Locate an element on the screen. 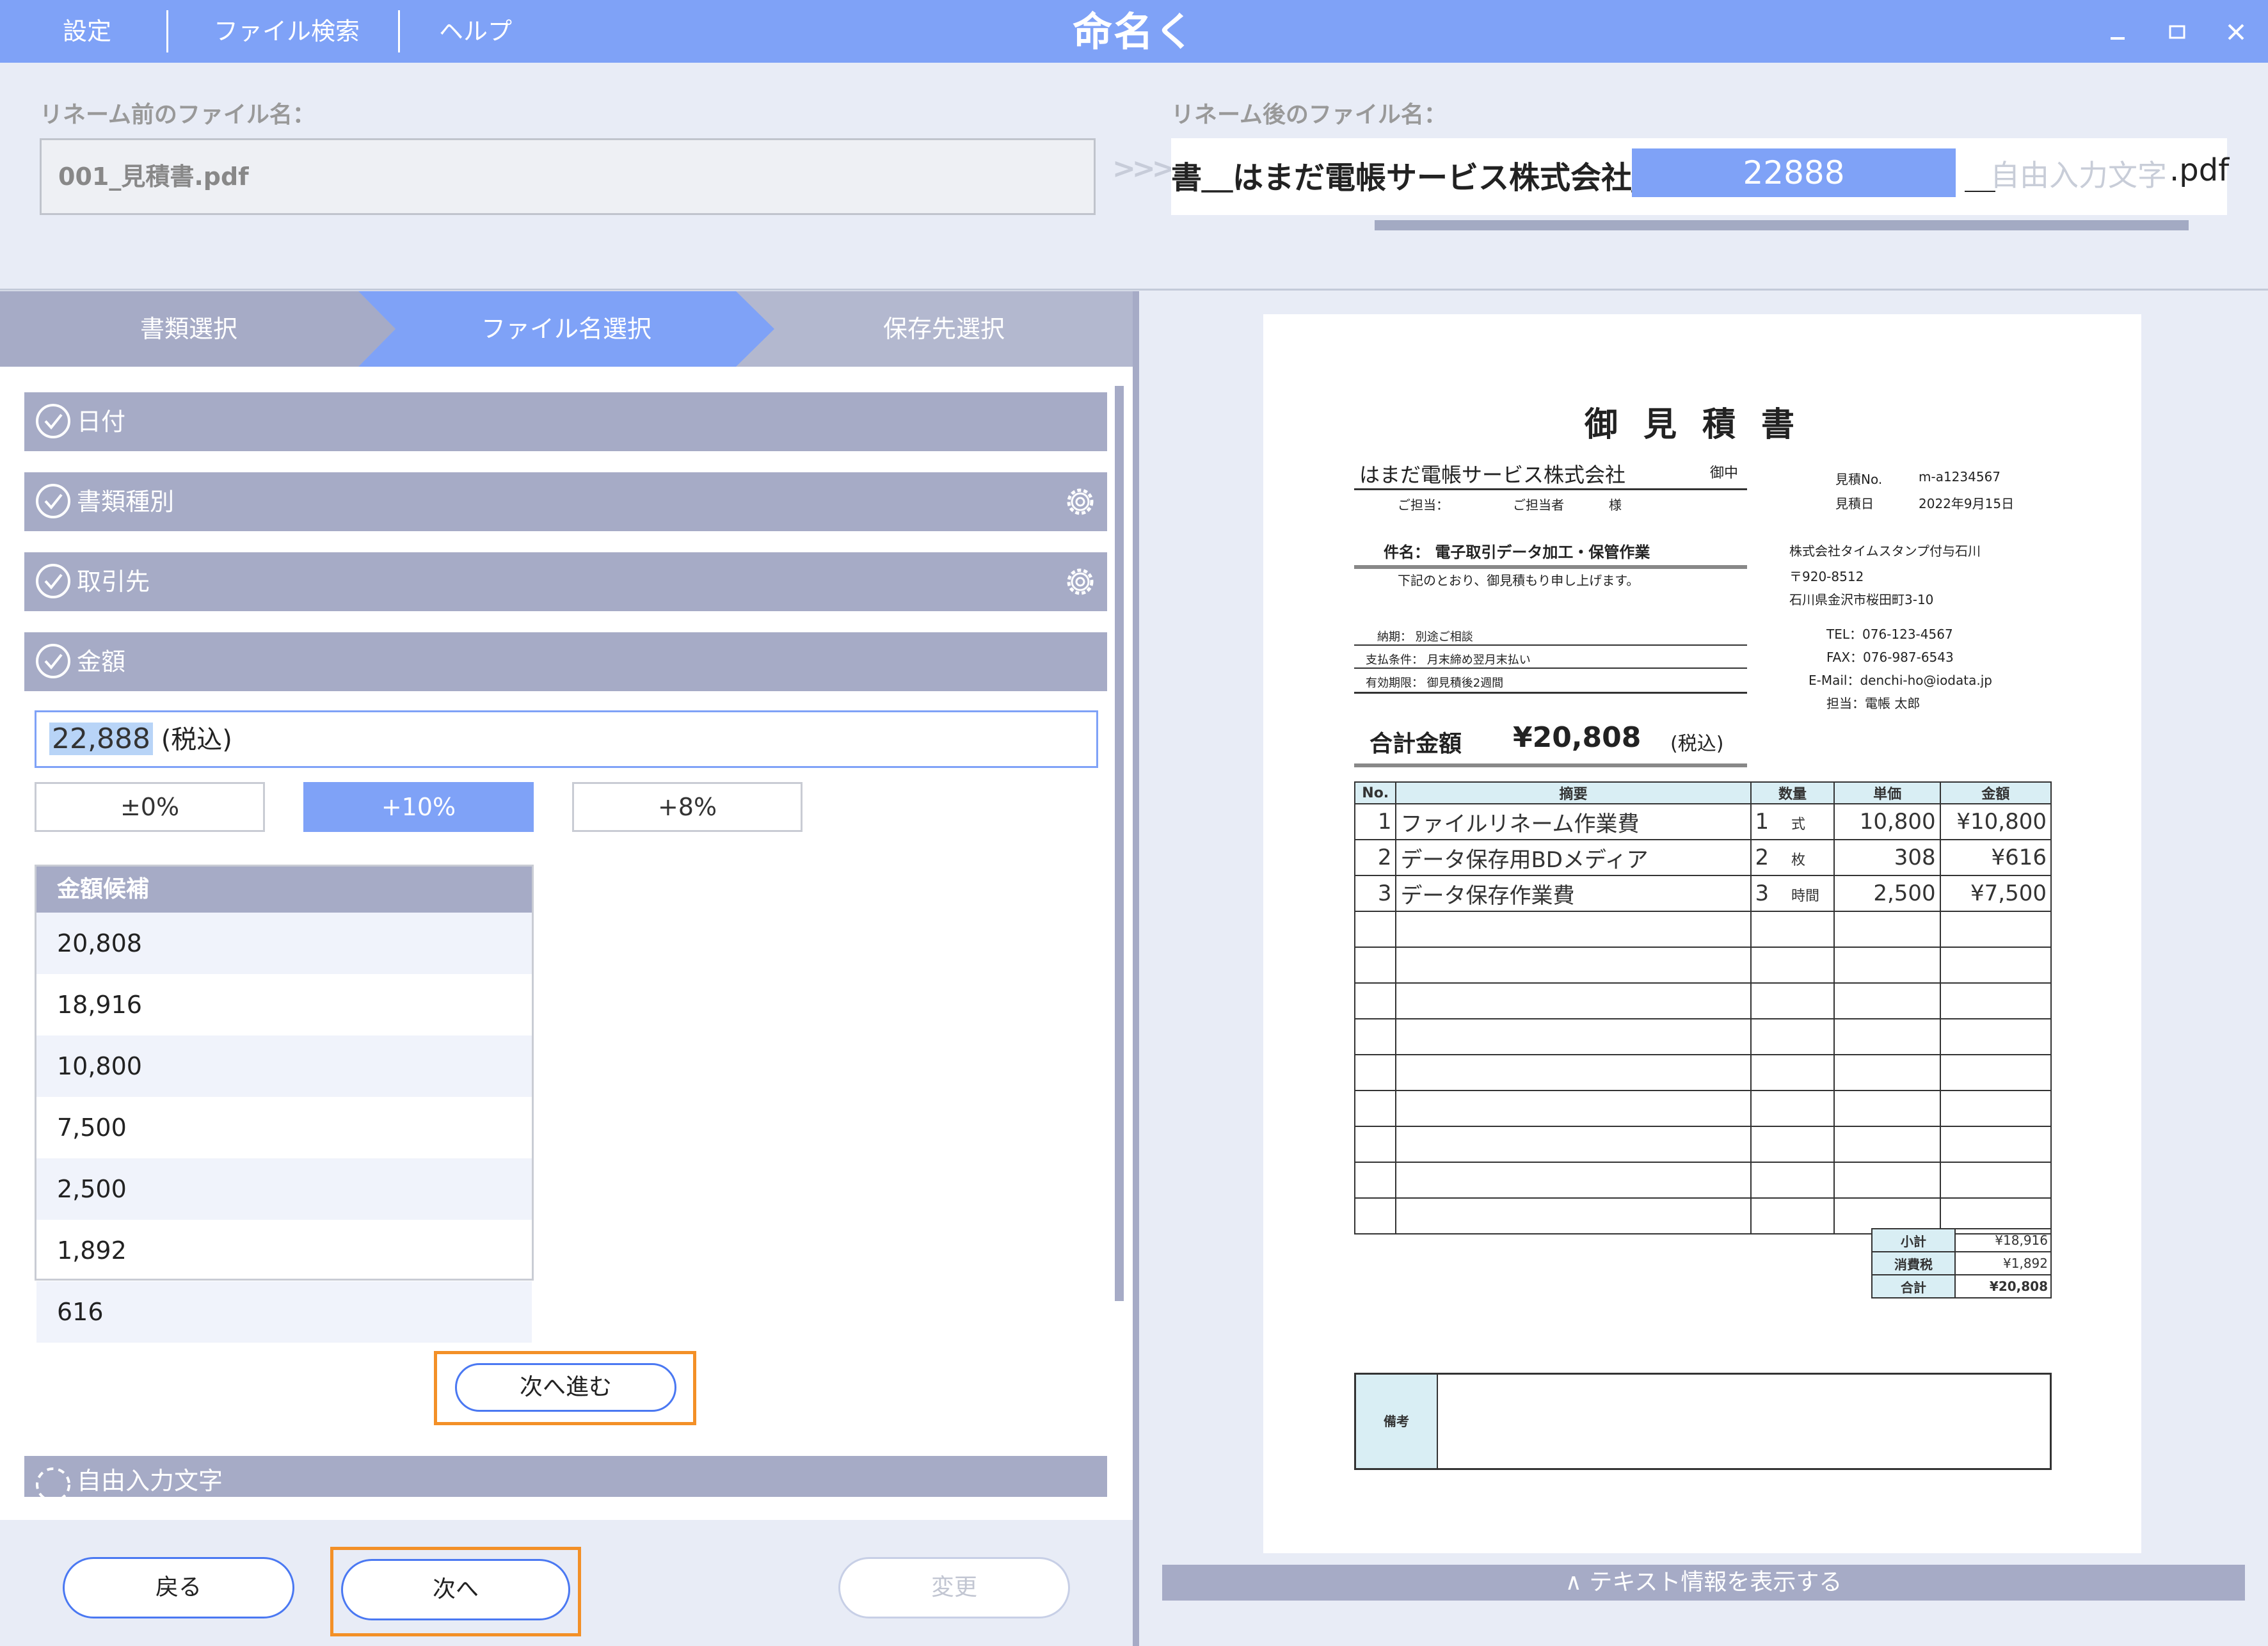 This screenshot has height=1646, width=2268. section-label: 自由入力文字 is located at coordinates (150, 1481).